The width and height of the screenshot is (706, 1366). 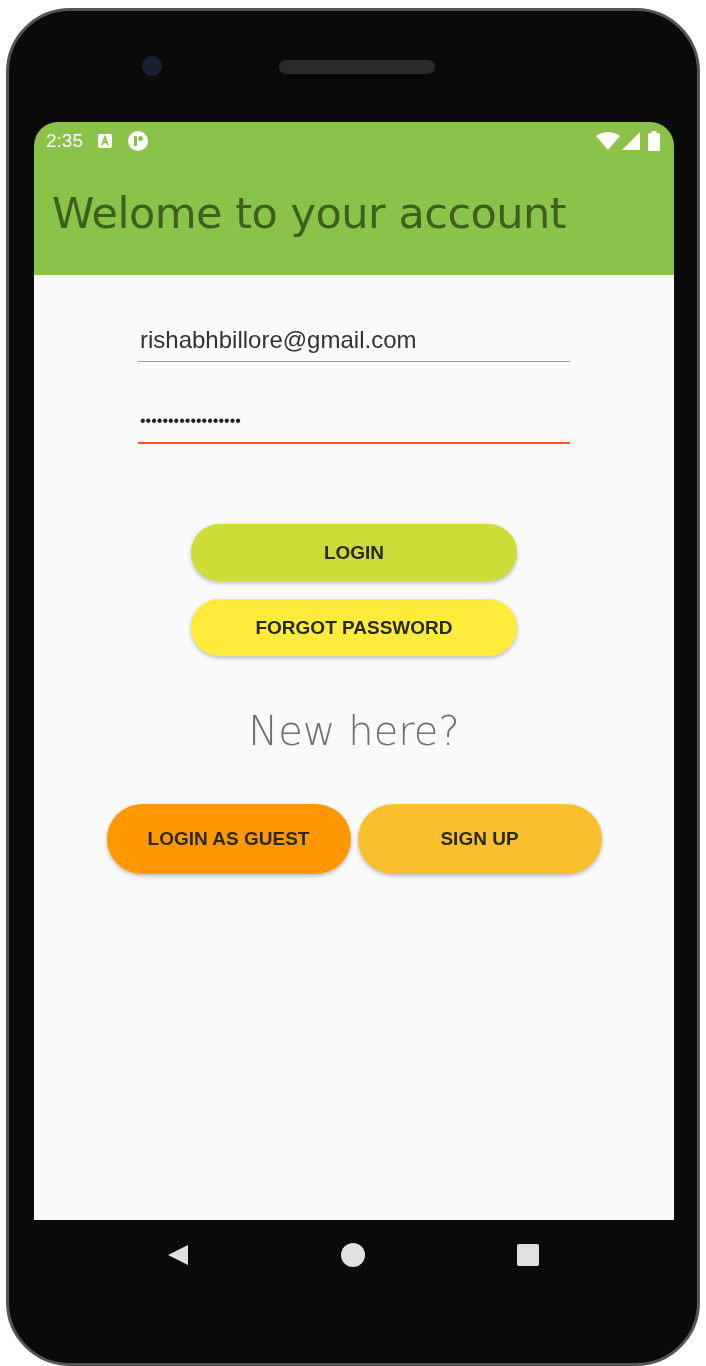 I want to click on login-button: LOGIN, so click(x=354, y=552).